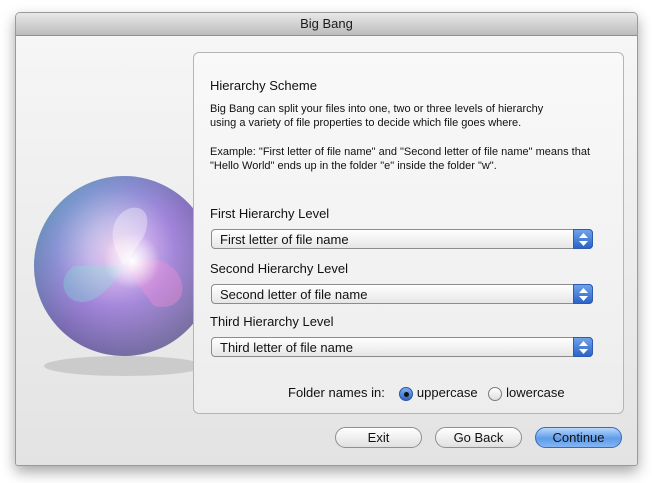 The image size is (652, 483). I want to click on uppercase-label: uppercase, so click(447, 392).